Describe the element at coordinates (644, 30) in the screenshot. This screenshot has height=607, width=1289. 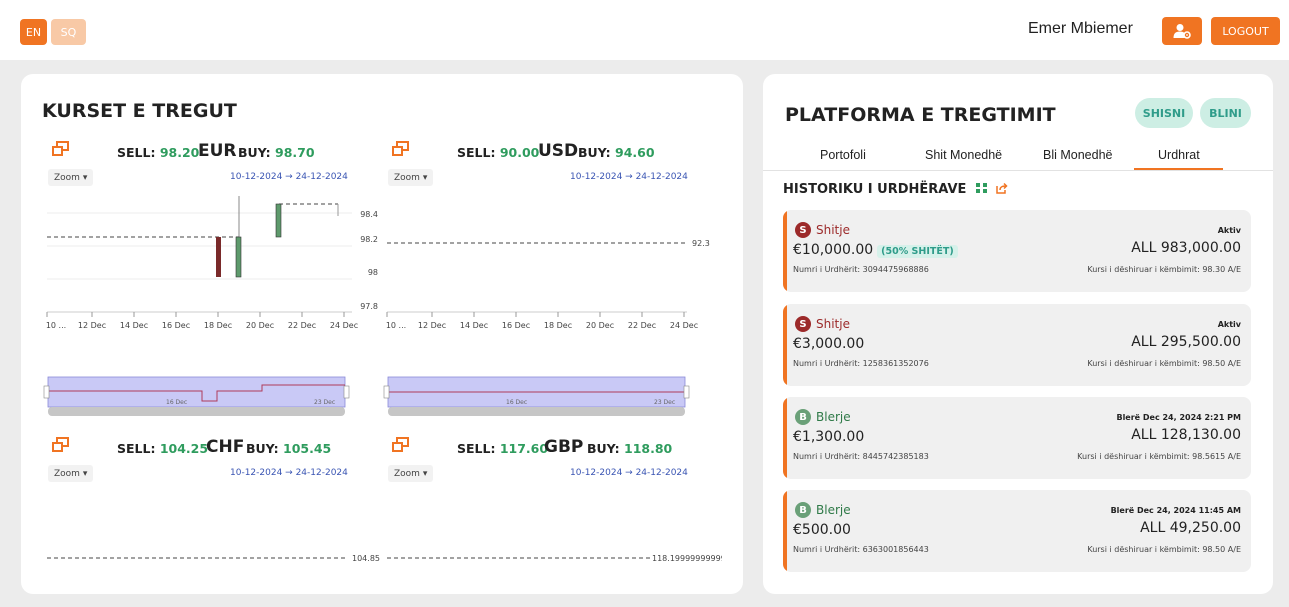
I see `top-bar: EN SQ Emer Mbiemer LOGOUT` at that location.